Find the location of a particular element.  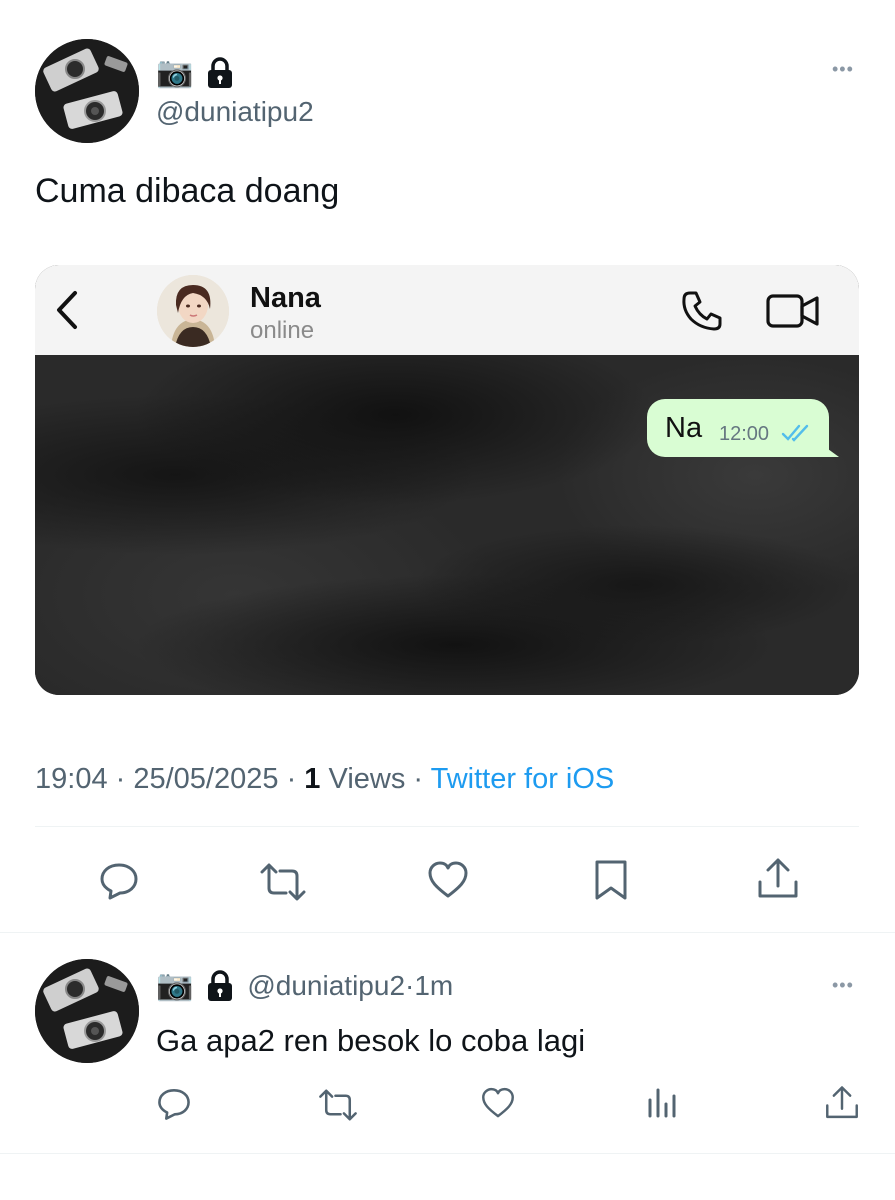

read-double-check-icon is located at coordinates (797, 435).